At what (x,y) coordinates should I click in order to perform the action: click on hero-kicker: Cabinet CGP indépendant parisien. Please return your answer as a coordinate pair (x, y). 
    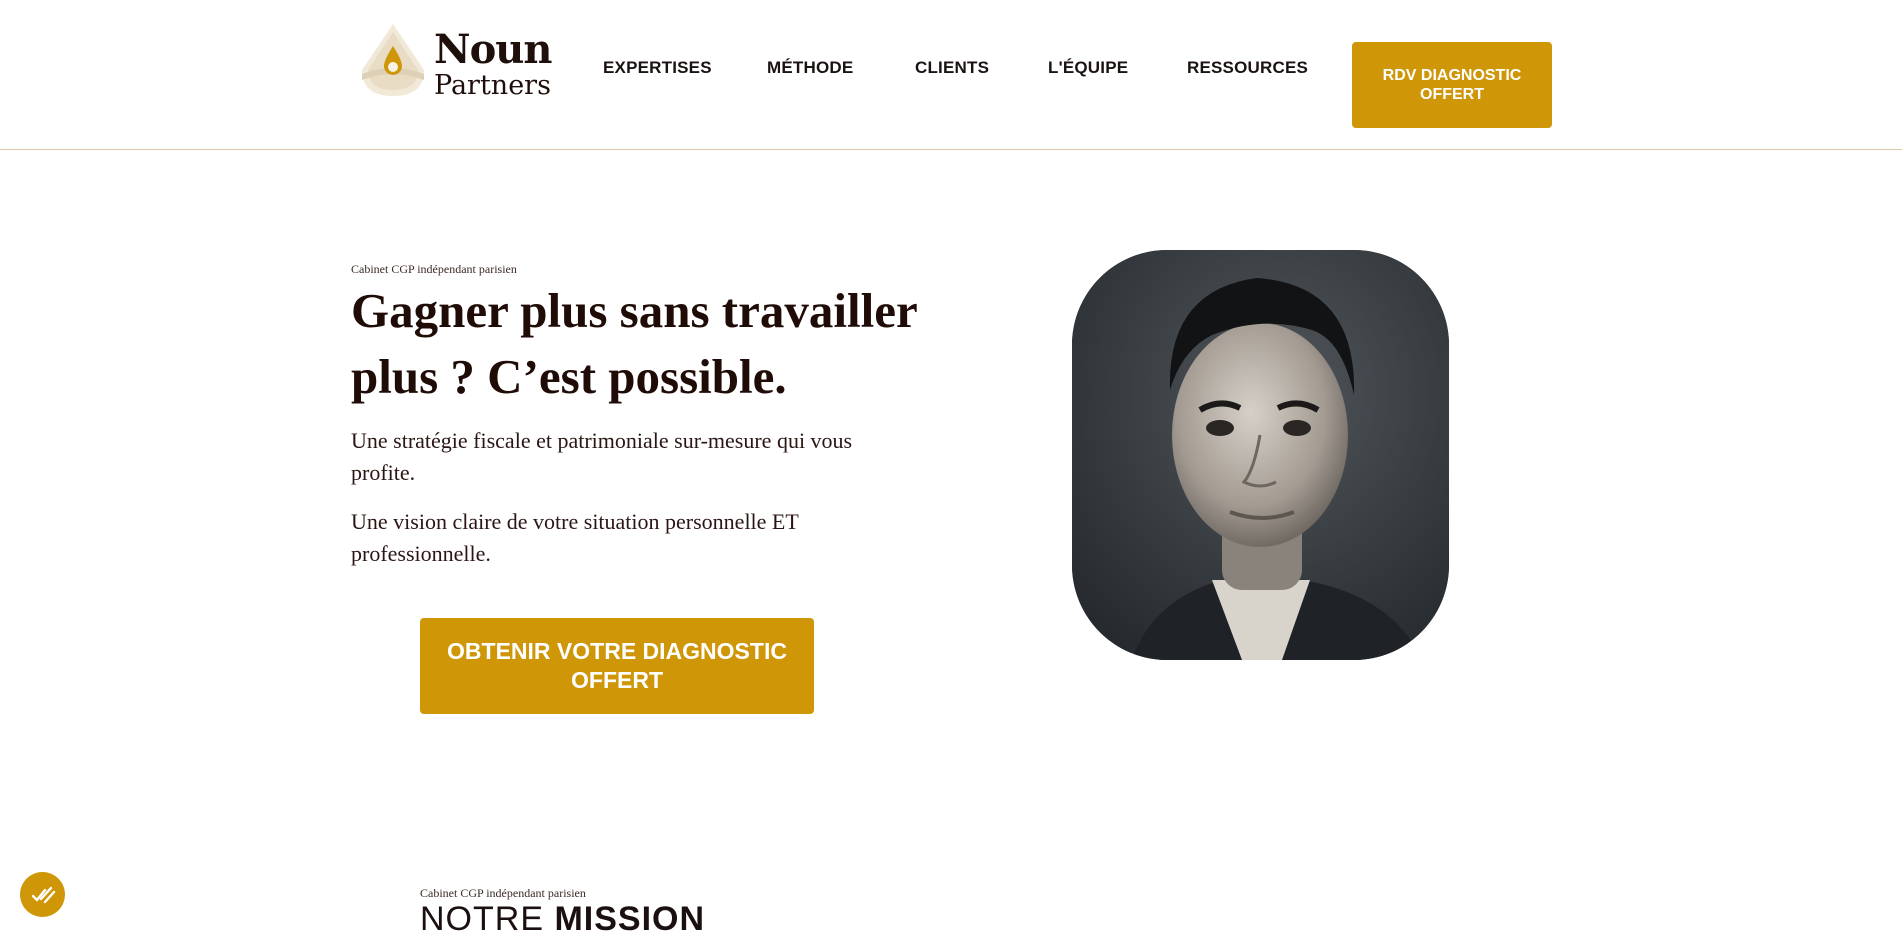
    Looking at the image, I should click on (434, 269).